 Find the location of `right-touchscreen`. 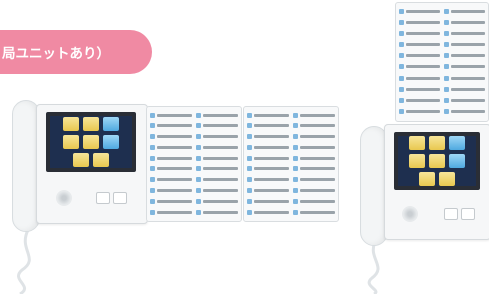

right-touchscreen is located at coordinates (437, 161).